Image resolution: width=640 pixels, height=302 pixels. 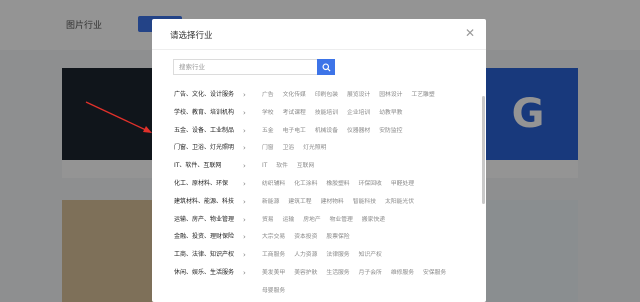 I want to click on subcategory-item: 甲醛处理, so click(x=402, y=184).